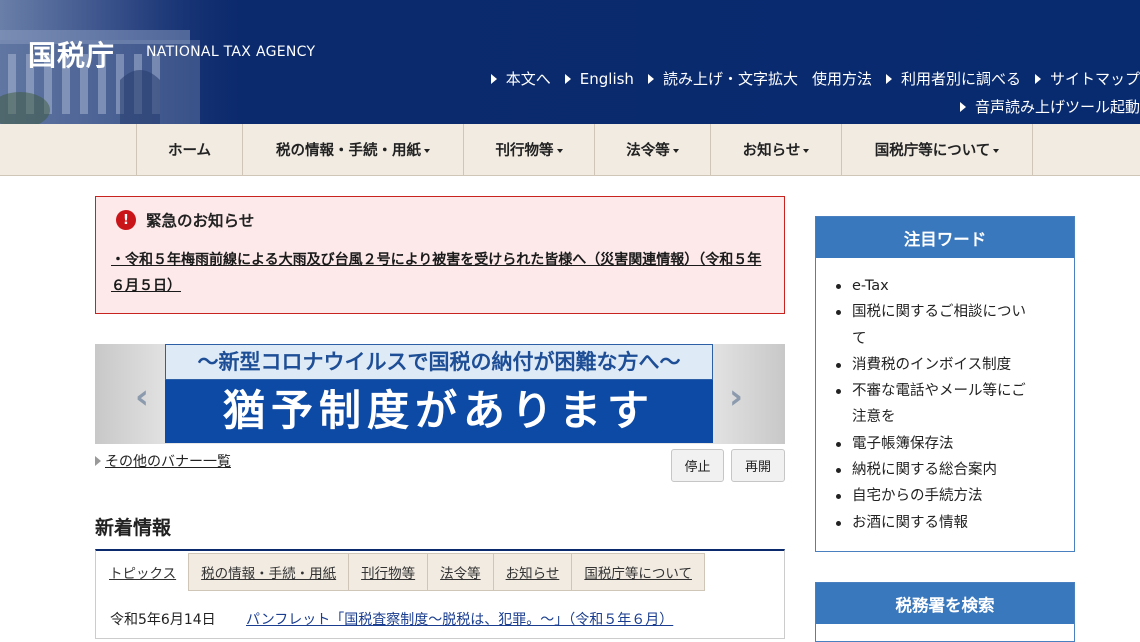 This screenshot has width=1140, height=642. What do you see at coordinates (945, 603) in the screenshot?
I see `office-search-heading: 税務署を検索` at bounding box center [945, 603].